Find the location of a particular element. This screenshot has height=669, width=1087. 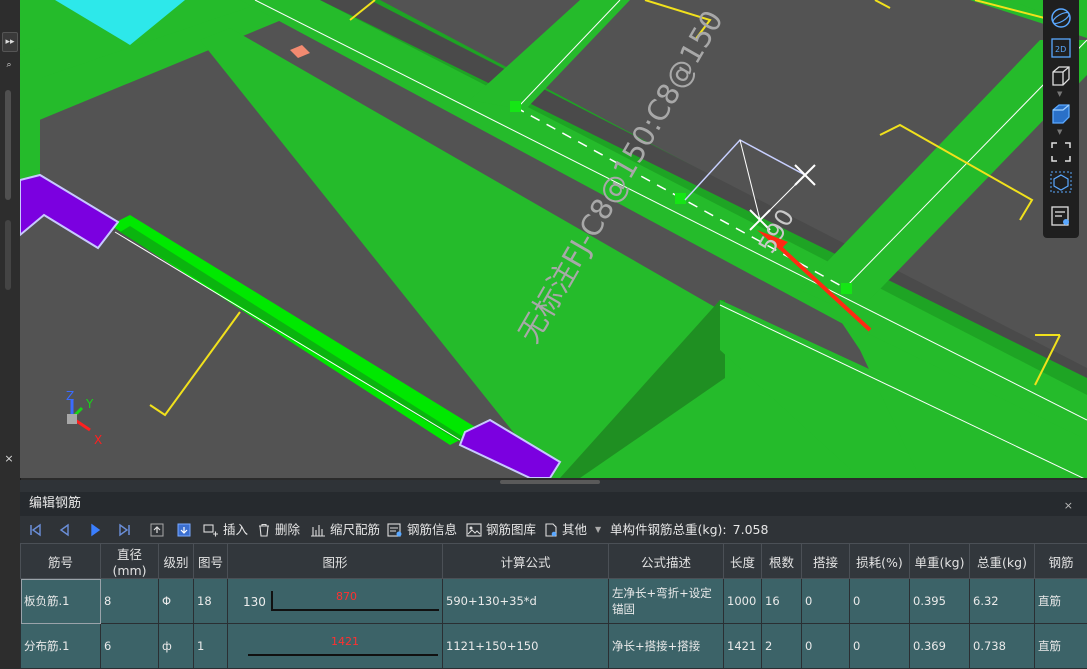

fullscreen-icon is located at coordinates (1061, 152).